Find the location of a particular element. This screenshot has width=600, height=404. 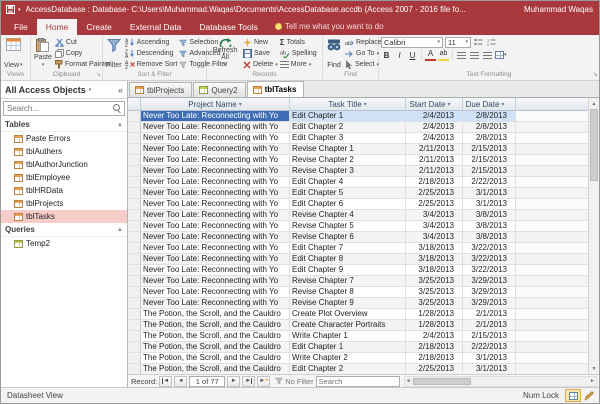

bold-button: B is located at coordinates (386, 55).